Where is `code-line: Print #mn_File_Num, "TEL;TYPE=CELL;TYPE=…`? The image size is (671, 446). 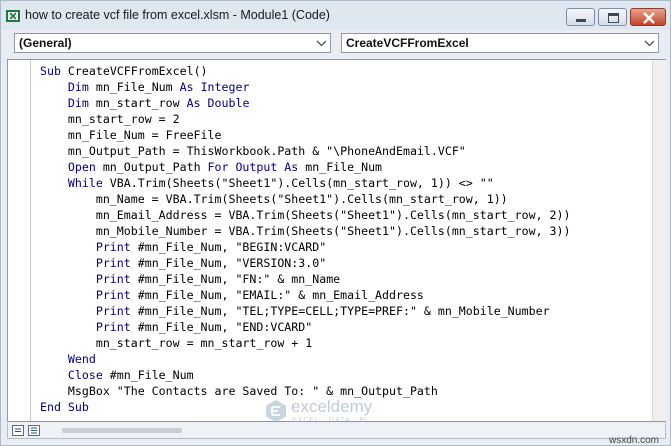 code-line: Print #mn_File_Num, "TEL;TYPE=CELL;TYPE=… is located at coordinates (305, 311).